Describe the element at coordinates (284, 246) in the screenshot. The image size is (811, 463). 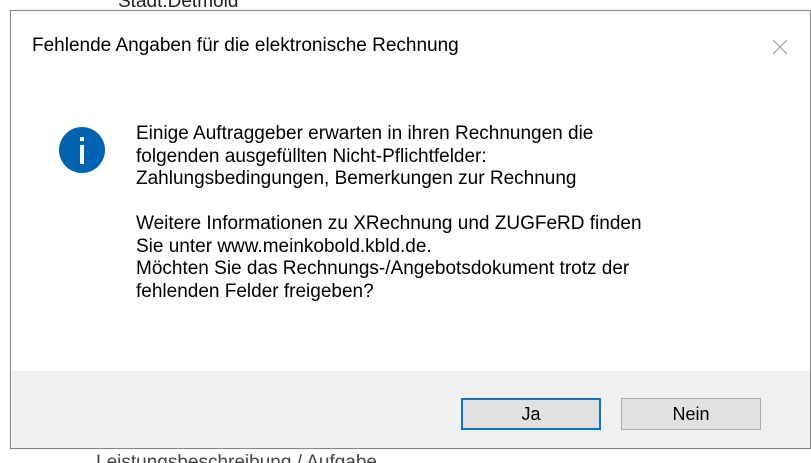
I see `message-line: Sie unter www.meinkobold.kbld.de.` at that location.